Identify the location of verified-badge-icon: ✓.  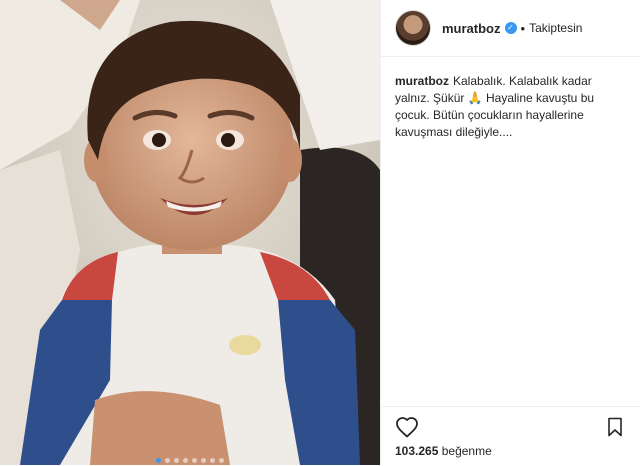
(510, 28).